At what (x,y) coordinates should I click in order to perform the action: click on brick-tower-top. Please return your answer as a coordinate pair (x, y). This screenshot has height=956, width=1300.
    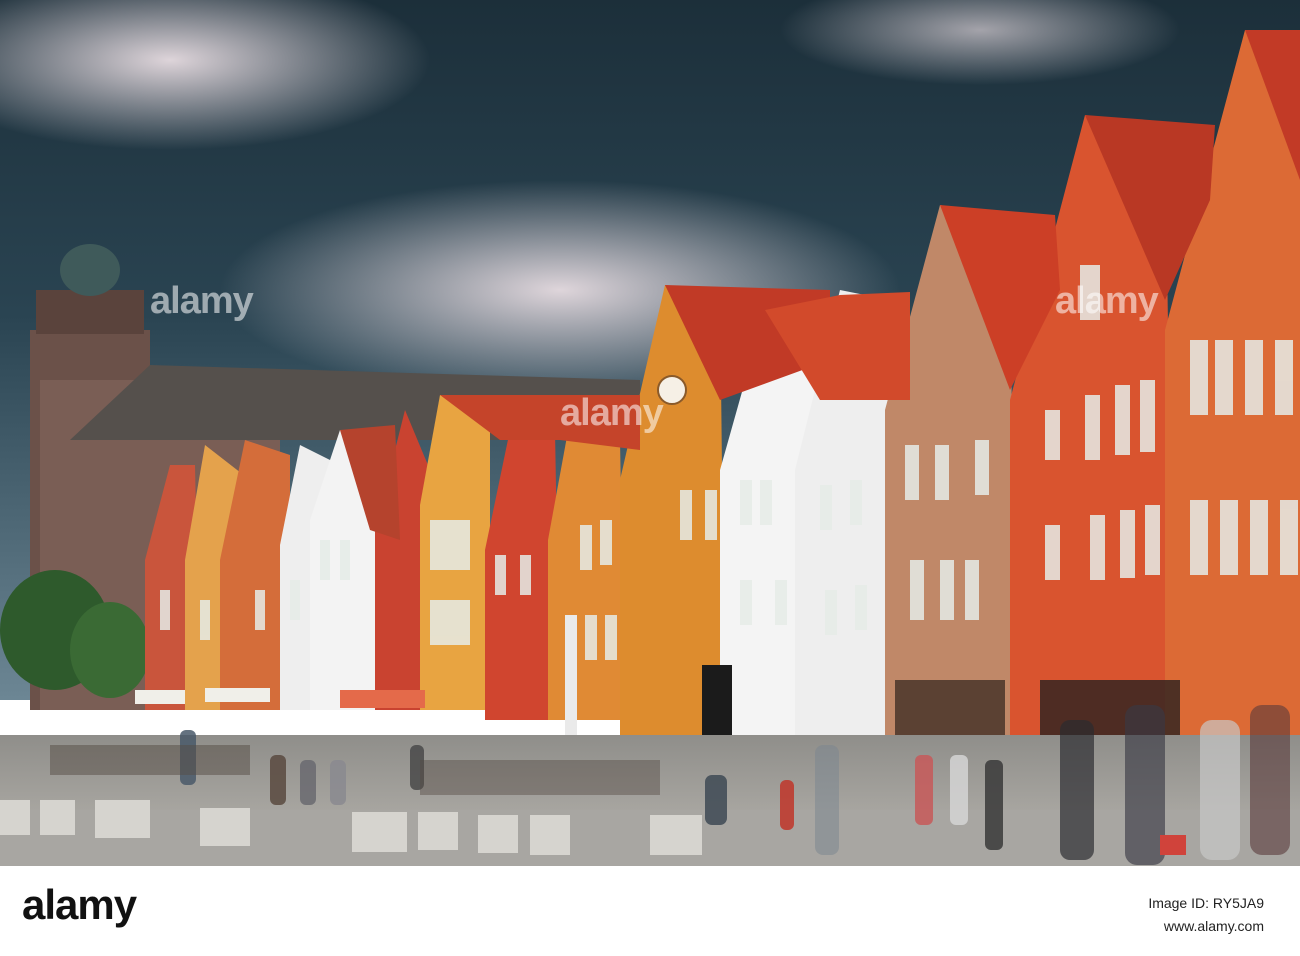
    Looking at the image, I should click on (90, 312).